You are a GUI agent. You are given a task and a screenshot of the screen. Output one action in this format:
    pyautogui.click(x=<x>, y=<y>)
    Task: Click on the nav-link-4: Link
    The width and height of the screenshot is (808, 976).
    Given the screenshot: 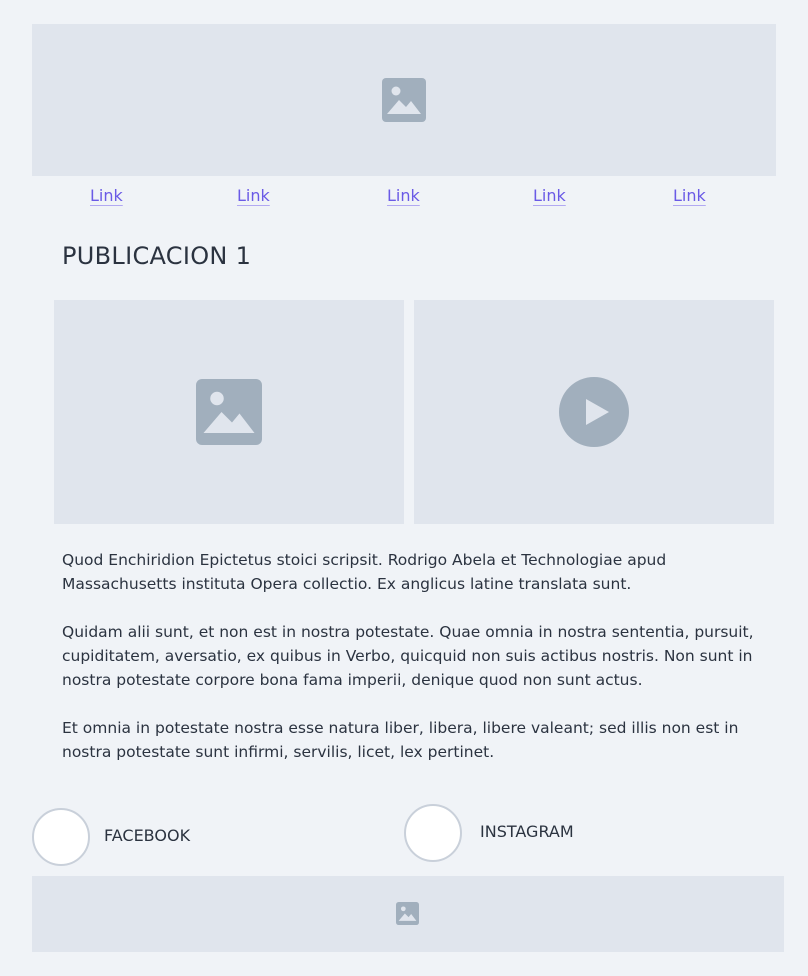 What is the action you would take?
    pyautogui.click(x=549, y=195)
    